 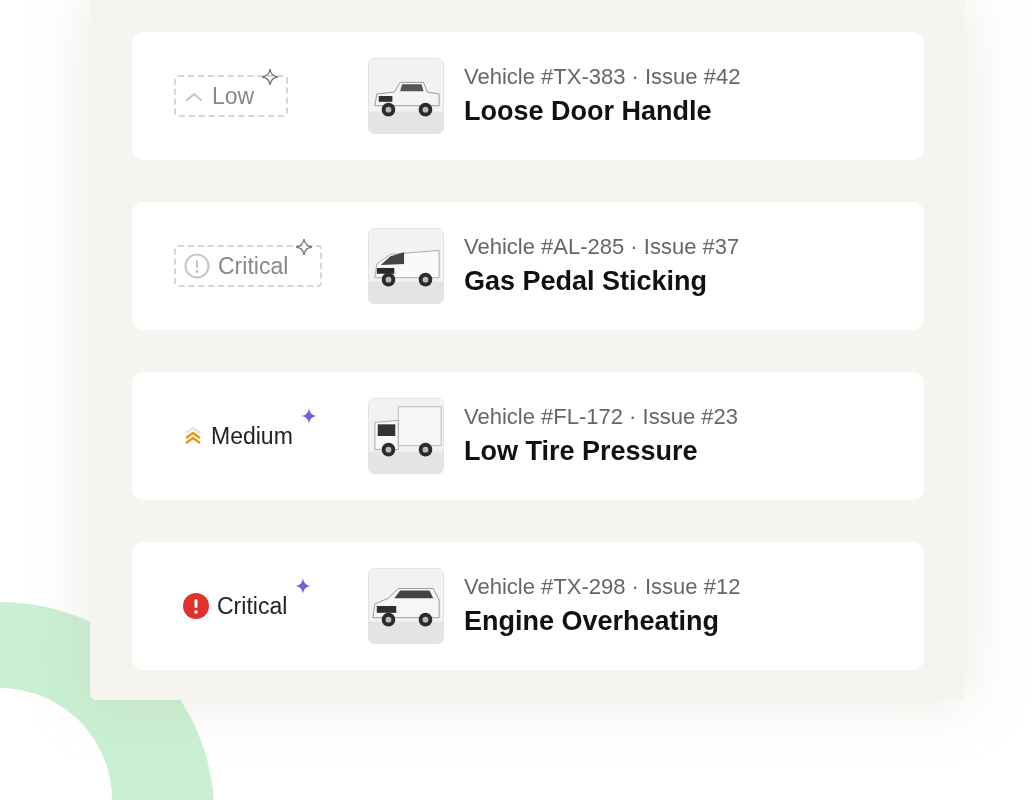 What do you see at coordinates (252, 436) in the screenshot?
I see `priority-label: Medium` at bounding box center [252, 436].